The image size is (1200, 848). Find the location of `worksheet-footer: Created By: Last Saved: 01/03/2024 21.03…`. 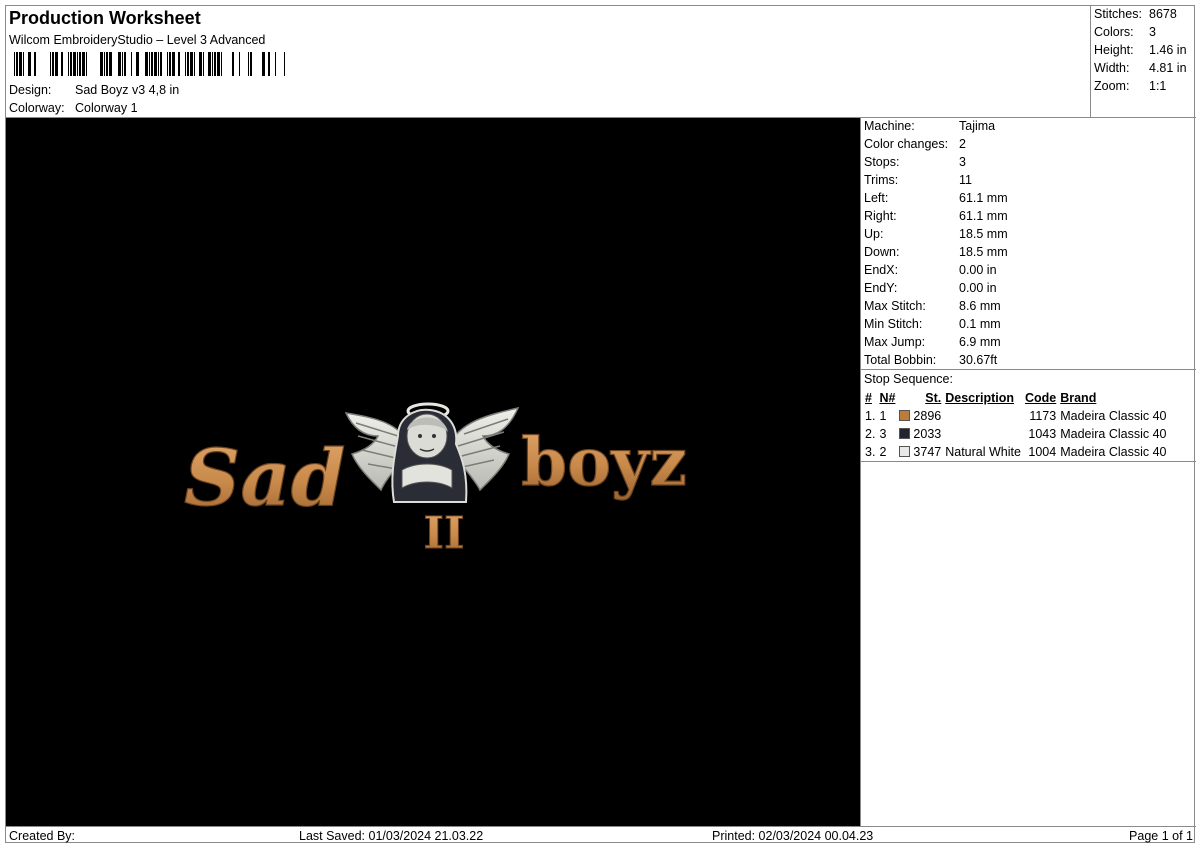

worksheet-footer: Created By: Last Saved: 01/03/2024 21.03… is located at coordinates (601, 835).